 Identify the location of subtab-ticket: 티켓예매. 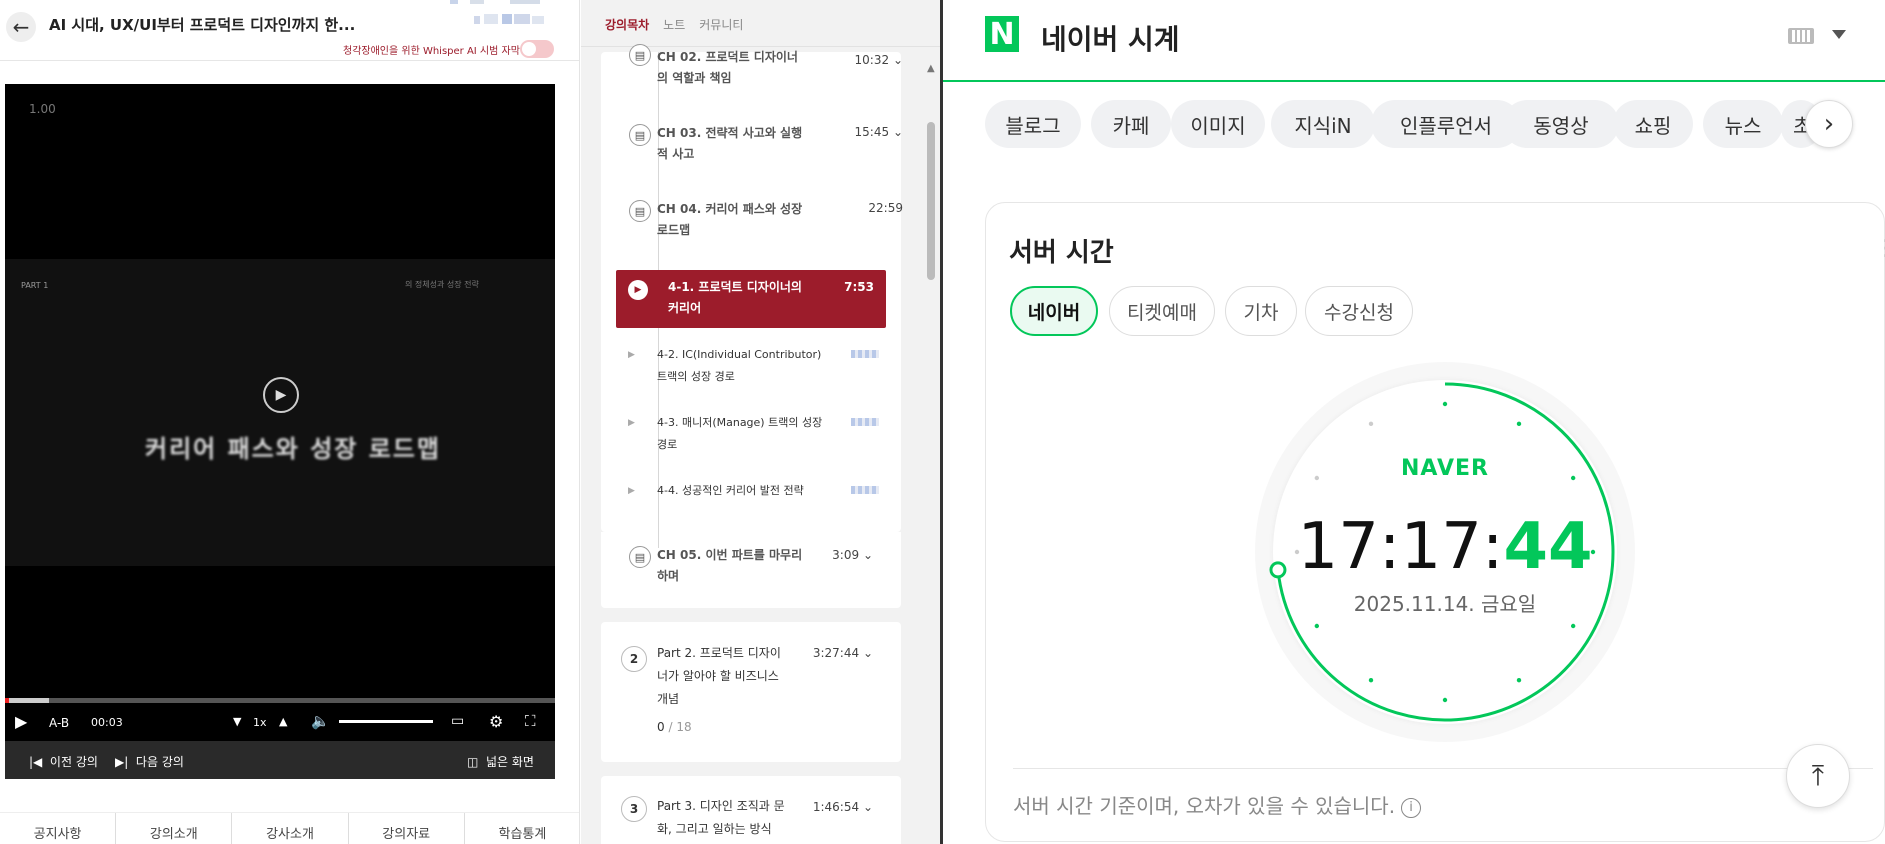
(1162, 311).